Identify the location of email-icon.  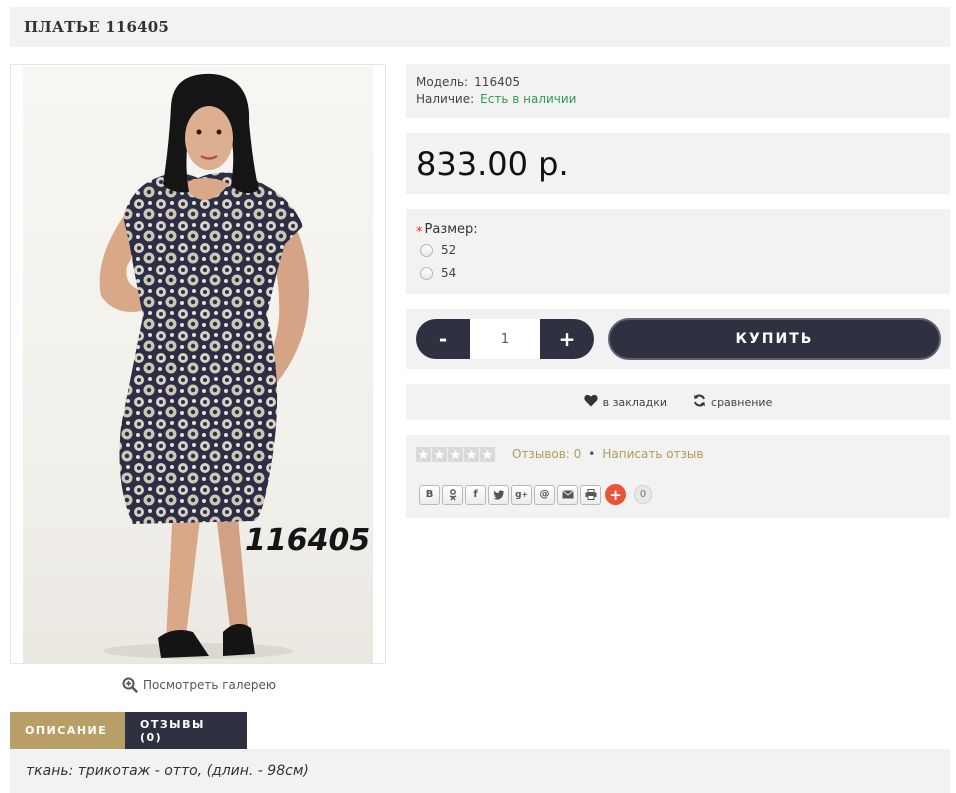
(567, 494).